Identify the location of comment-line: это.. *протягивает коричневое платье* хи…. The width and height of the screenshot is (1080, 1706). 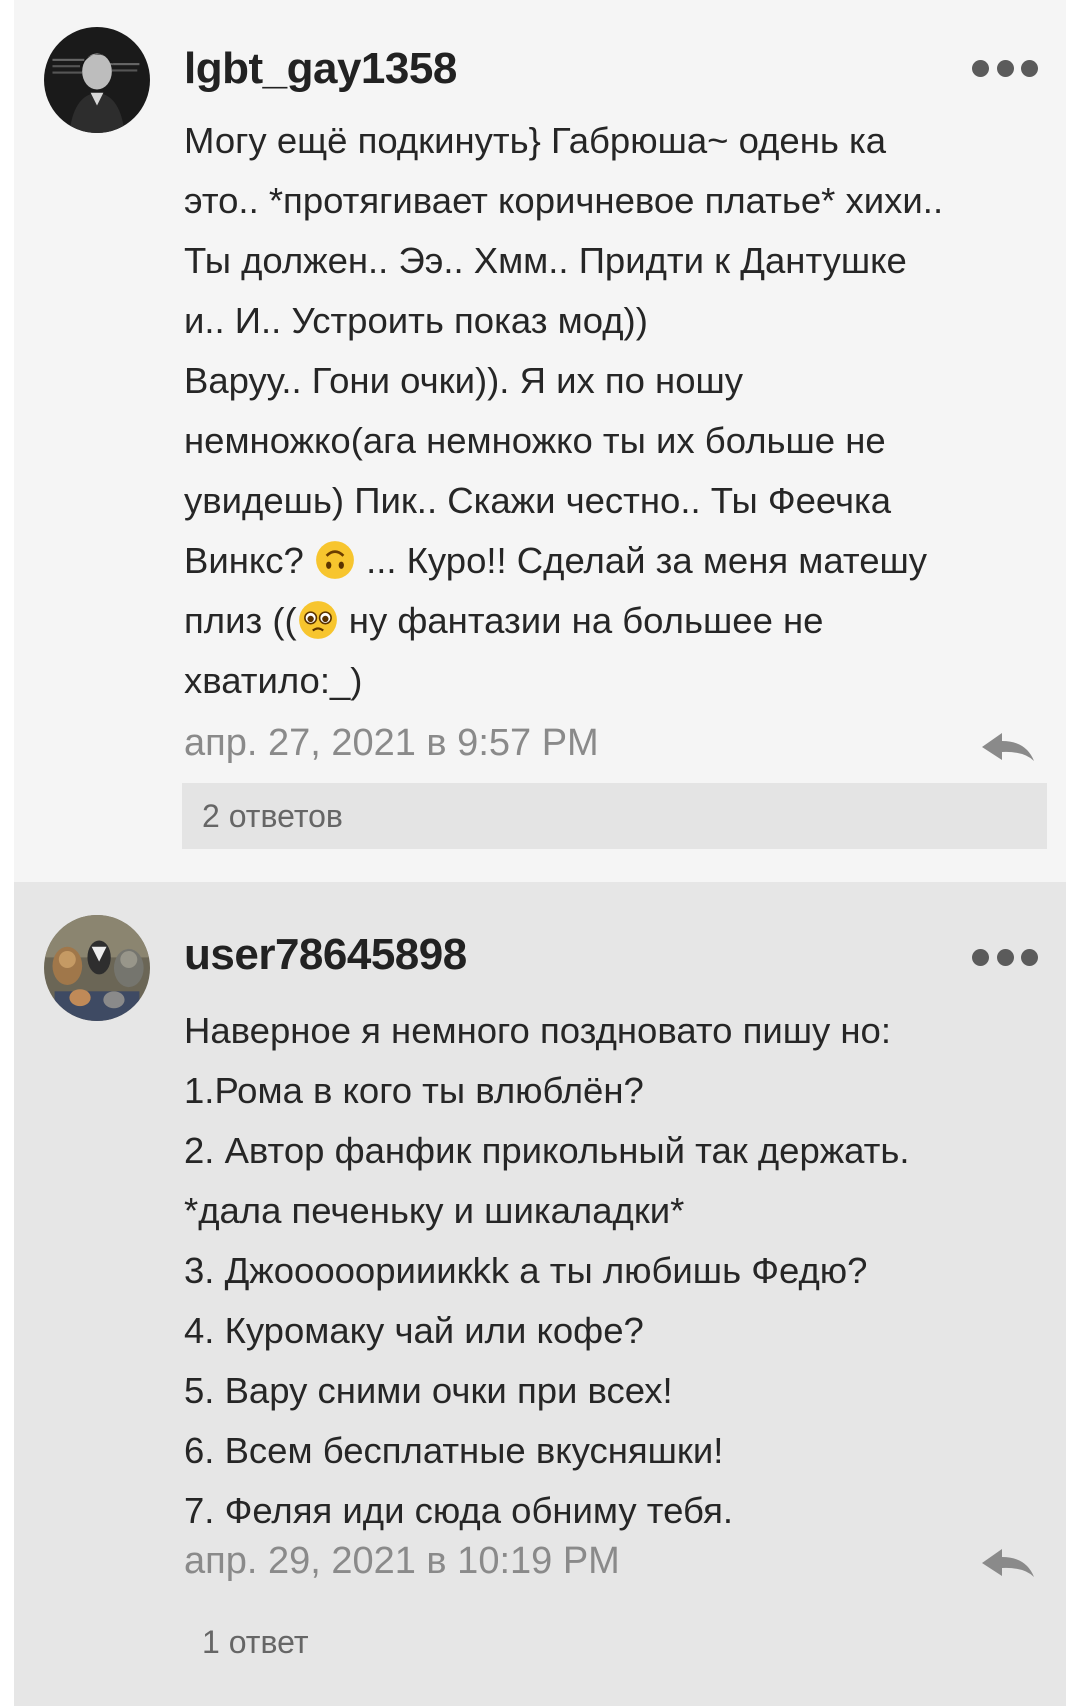
(564, 200).